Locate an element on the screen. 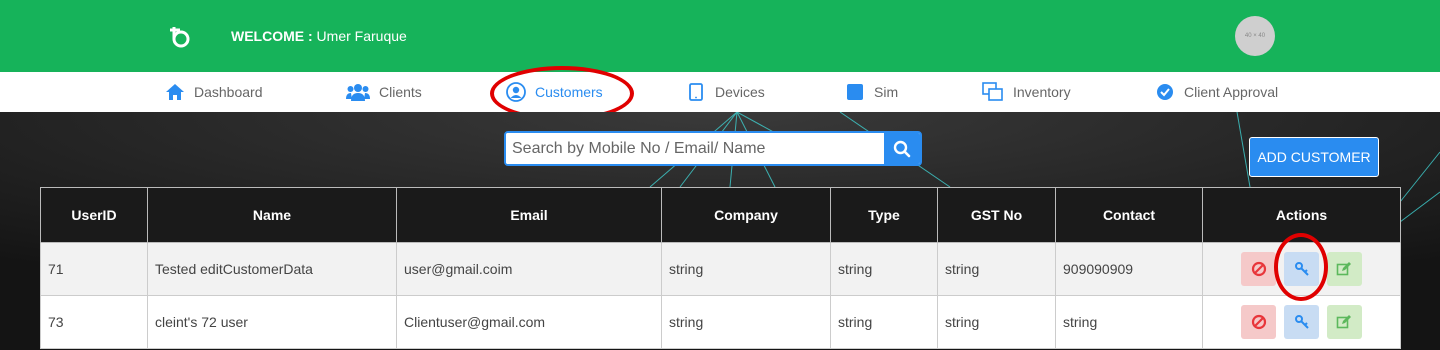 The width and height of the screenshot is (1440, 350). key-icon is located at coordinates (1301, 322).